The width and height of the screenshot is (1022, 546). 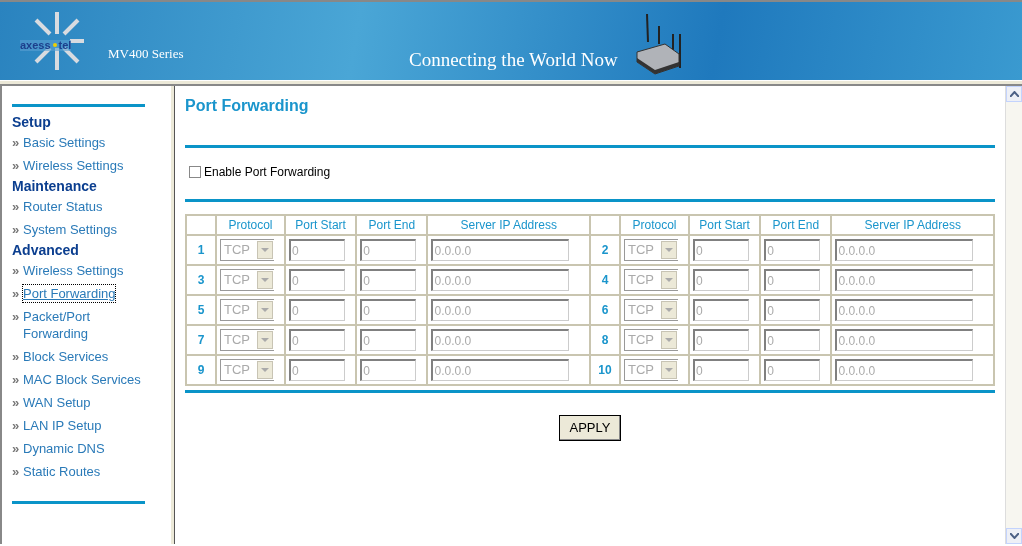 What do you see at coordinates (69, 293) in the screenshot?
I see `sidebar-link: Port Forwarding` at bounding box center [69, 293].